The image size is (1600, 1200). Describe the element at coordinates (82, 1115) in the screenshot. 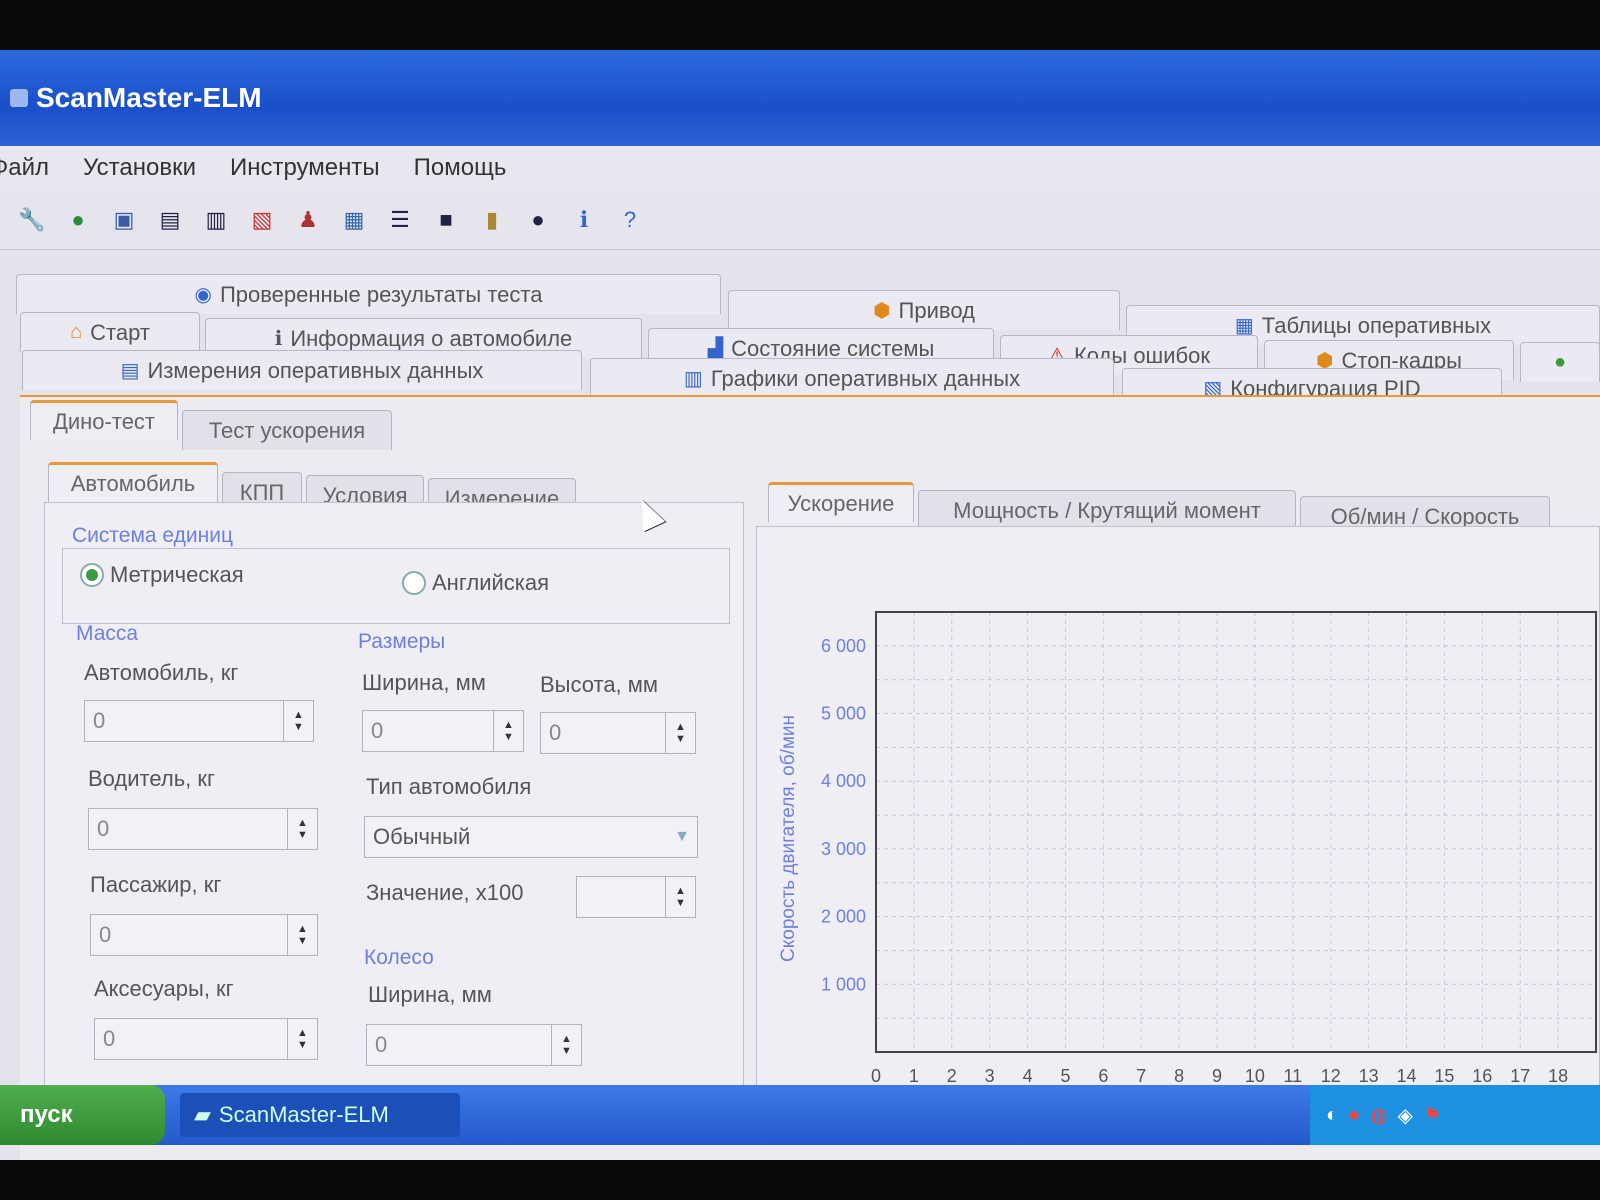

I see `start-button: пуск` at that location.